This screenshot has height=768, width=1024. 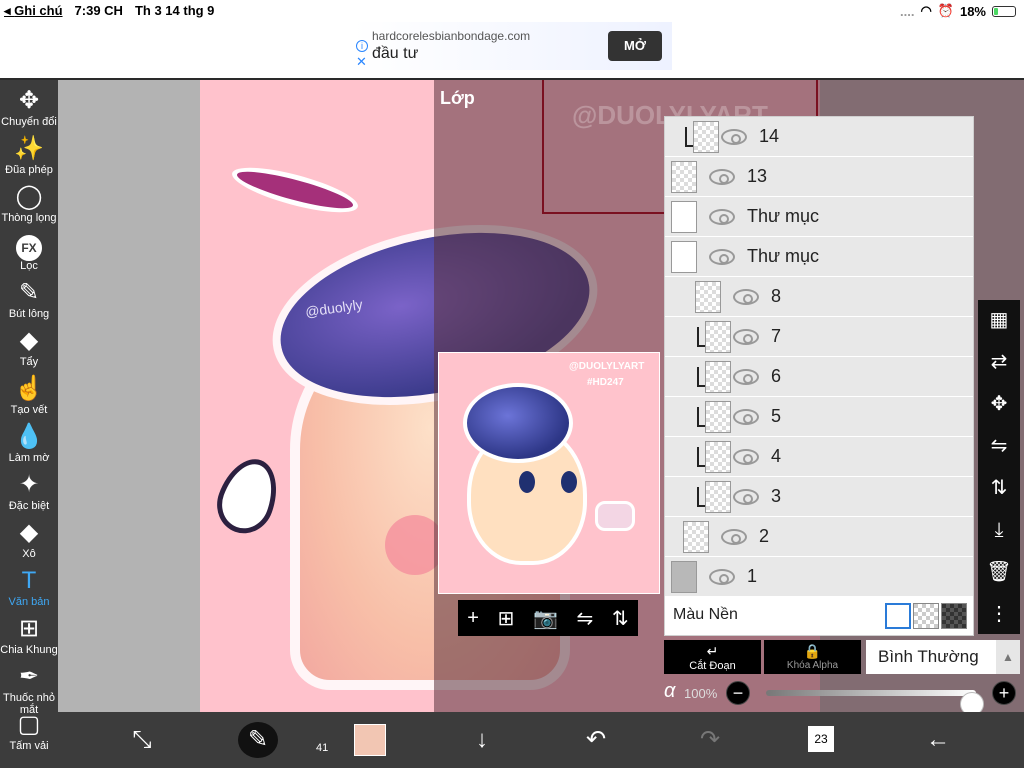 What do you see at coordinates (29, 266) in the screenshot?
I see `tool-label: Lọc` at bounding box center [29, 266].